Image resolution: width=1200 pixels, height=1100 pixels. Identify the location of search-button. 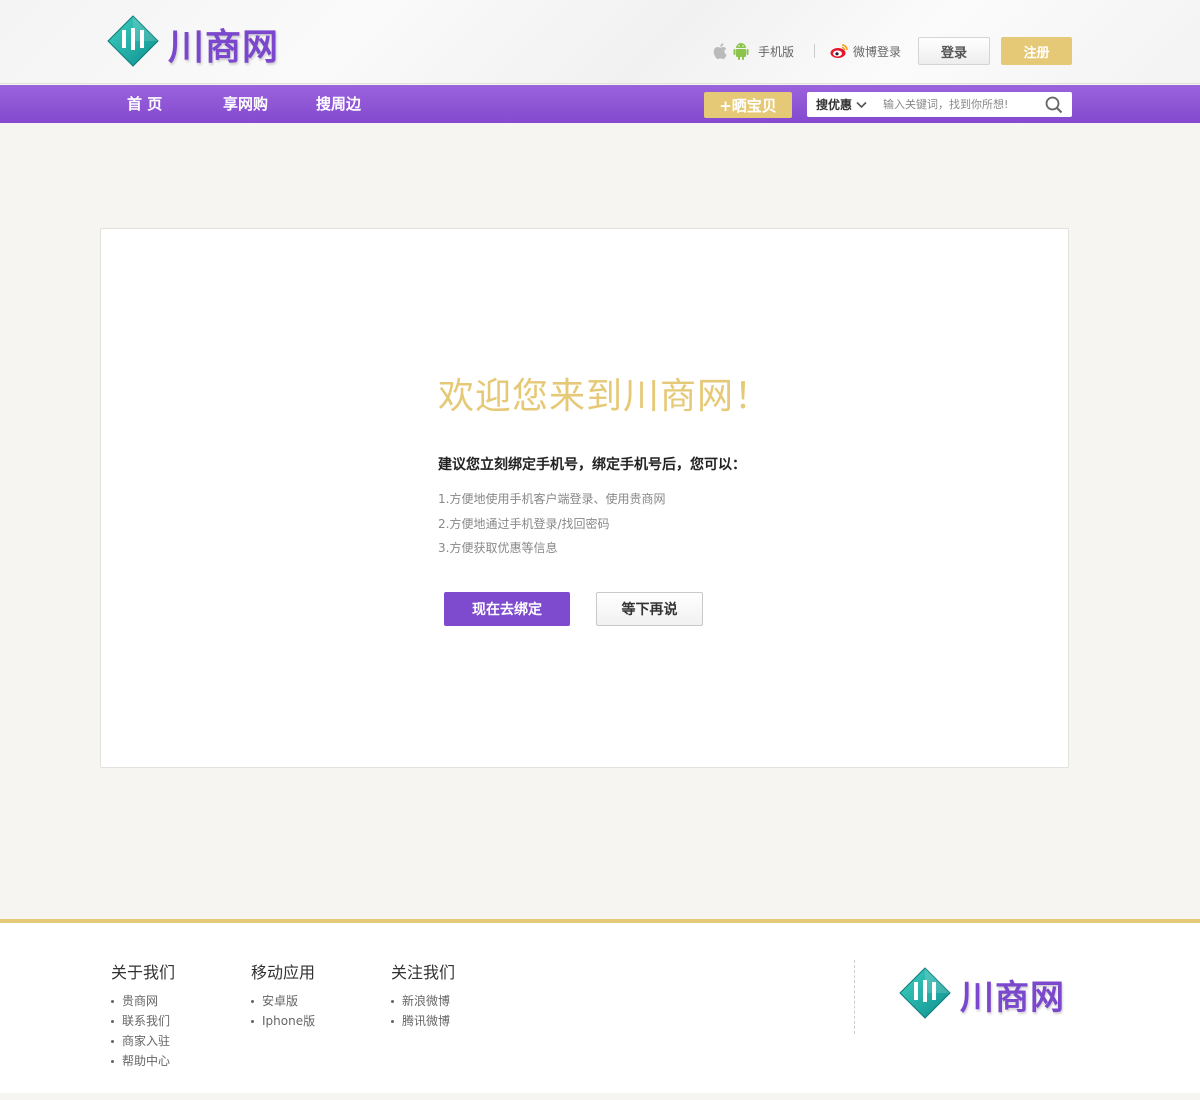
(1054, 105).